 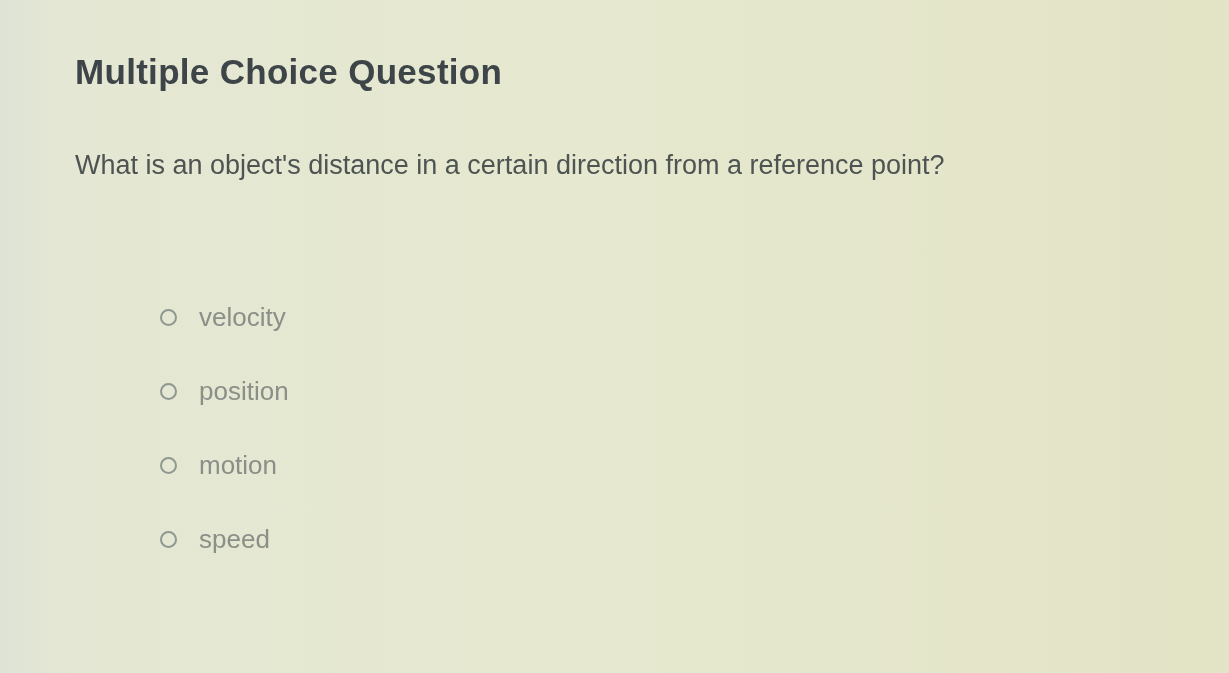 I want to click on option-label: motion, so click(x=238, y=465).